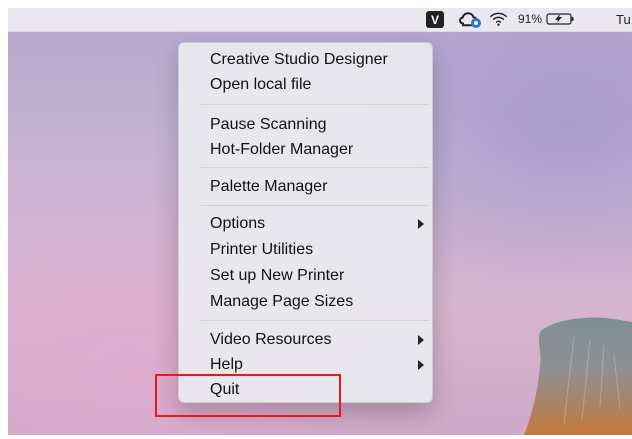  What do you see at coordinates (317, 301) in the screenshot?
I see `menu-item-manage-page-sizes: Manage Page Sizes` at bounding box center [317, 301].